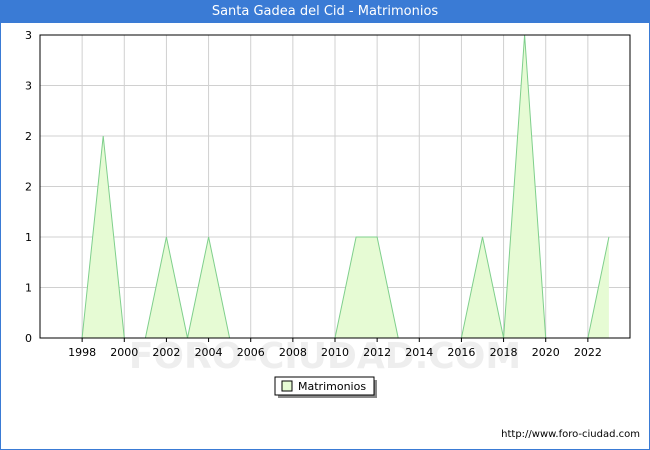  What do you see at coordinates (461, 352) in the screenshot?
I see `x-tick-label: 2016` at bounding box center [461, 352].